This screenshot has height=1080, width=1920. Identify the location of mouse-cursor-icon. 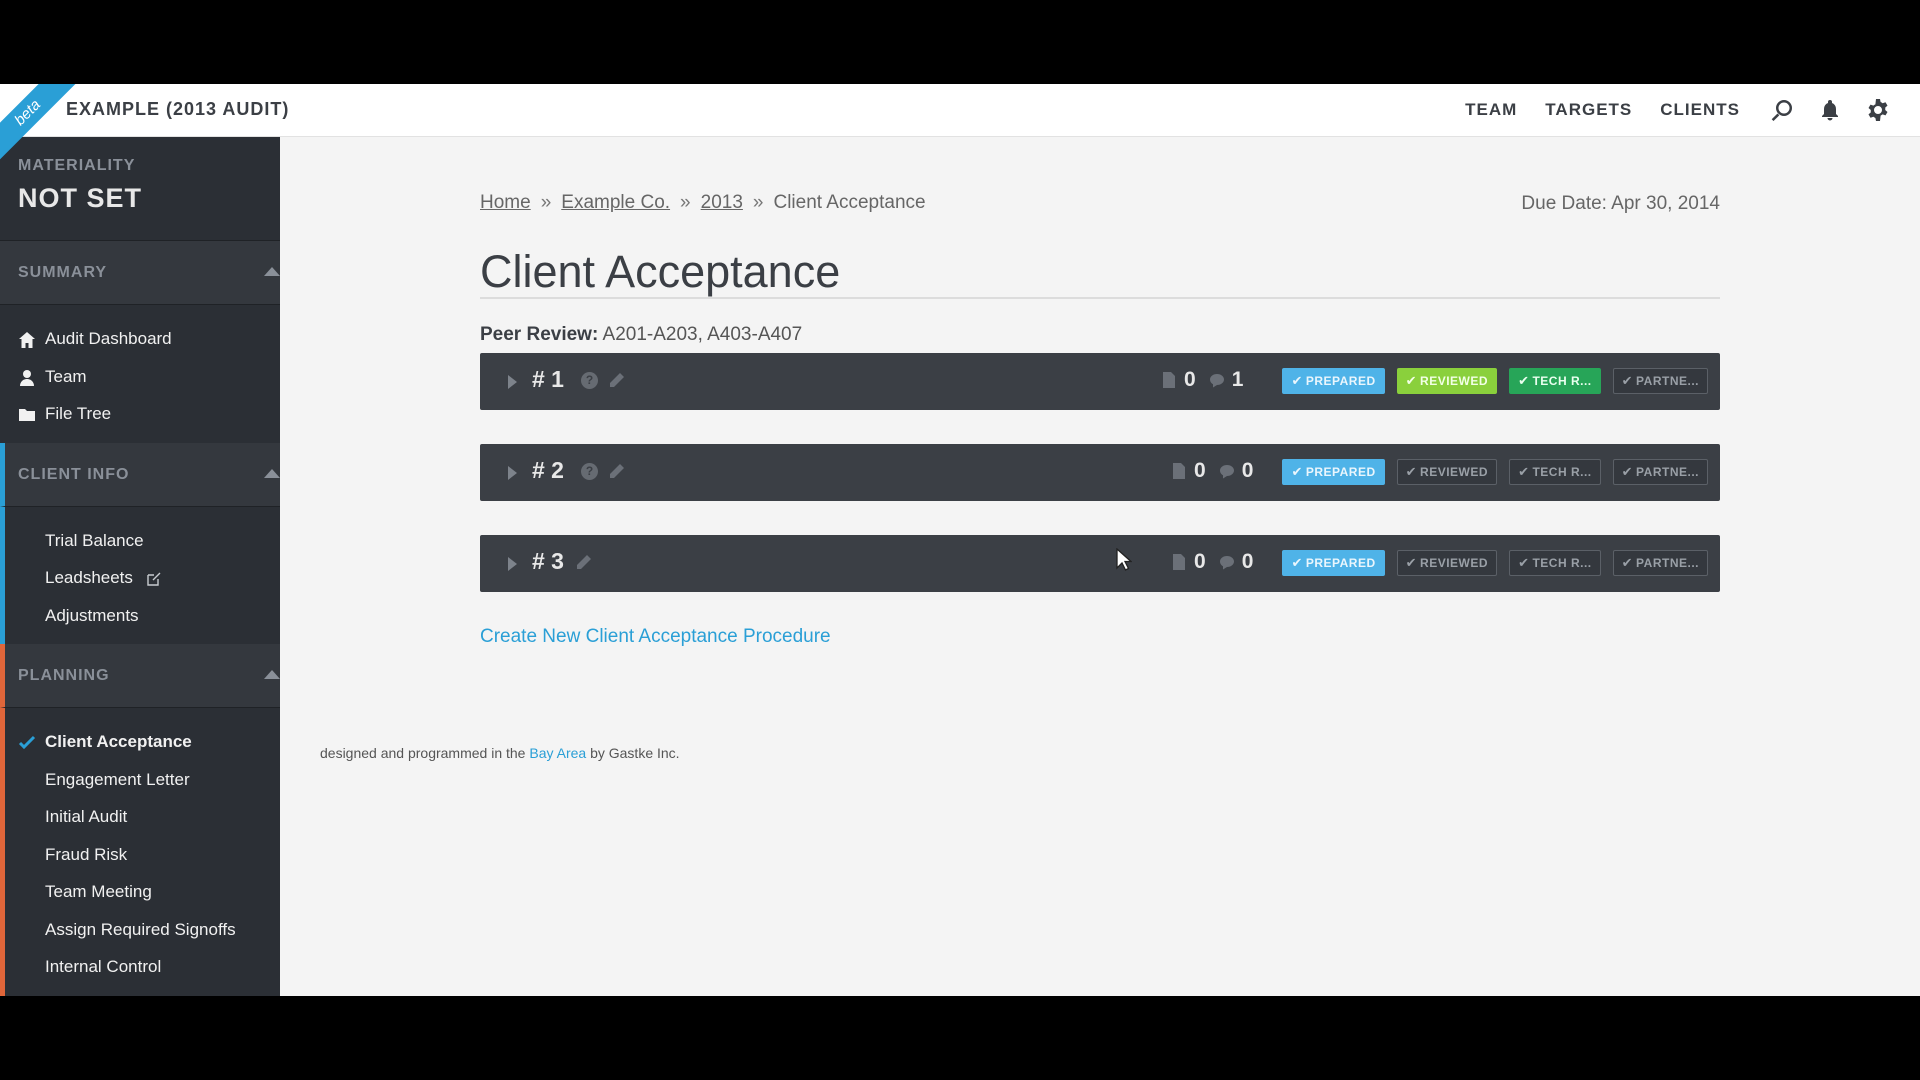
(1124, 559).